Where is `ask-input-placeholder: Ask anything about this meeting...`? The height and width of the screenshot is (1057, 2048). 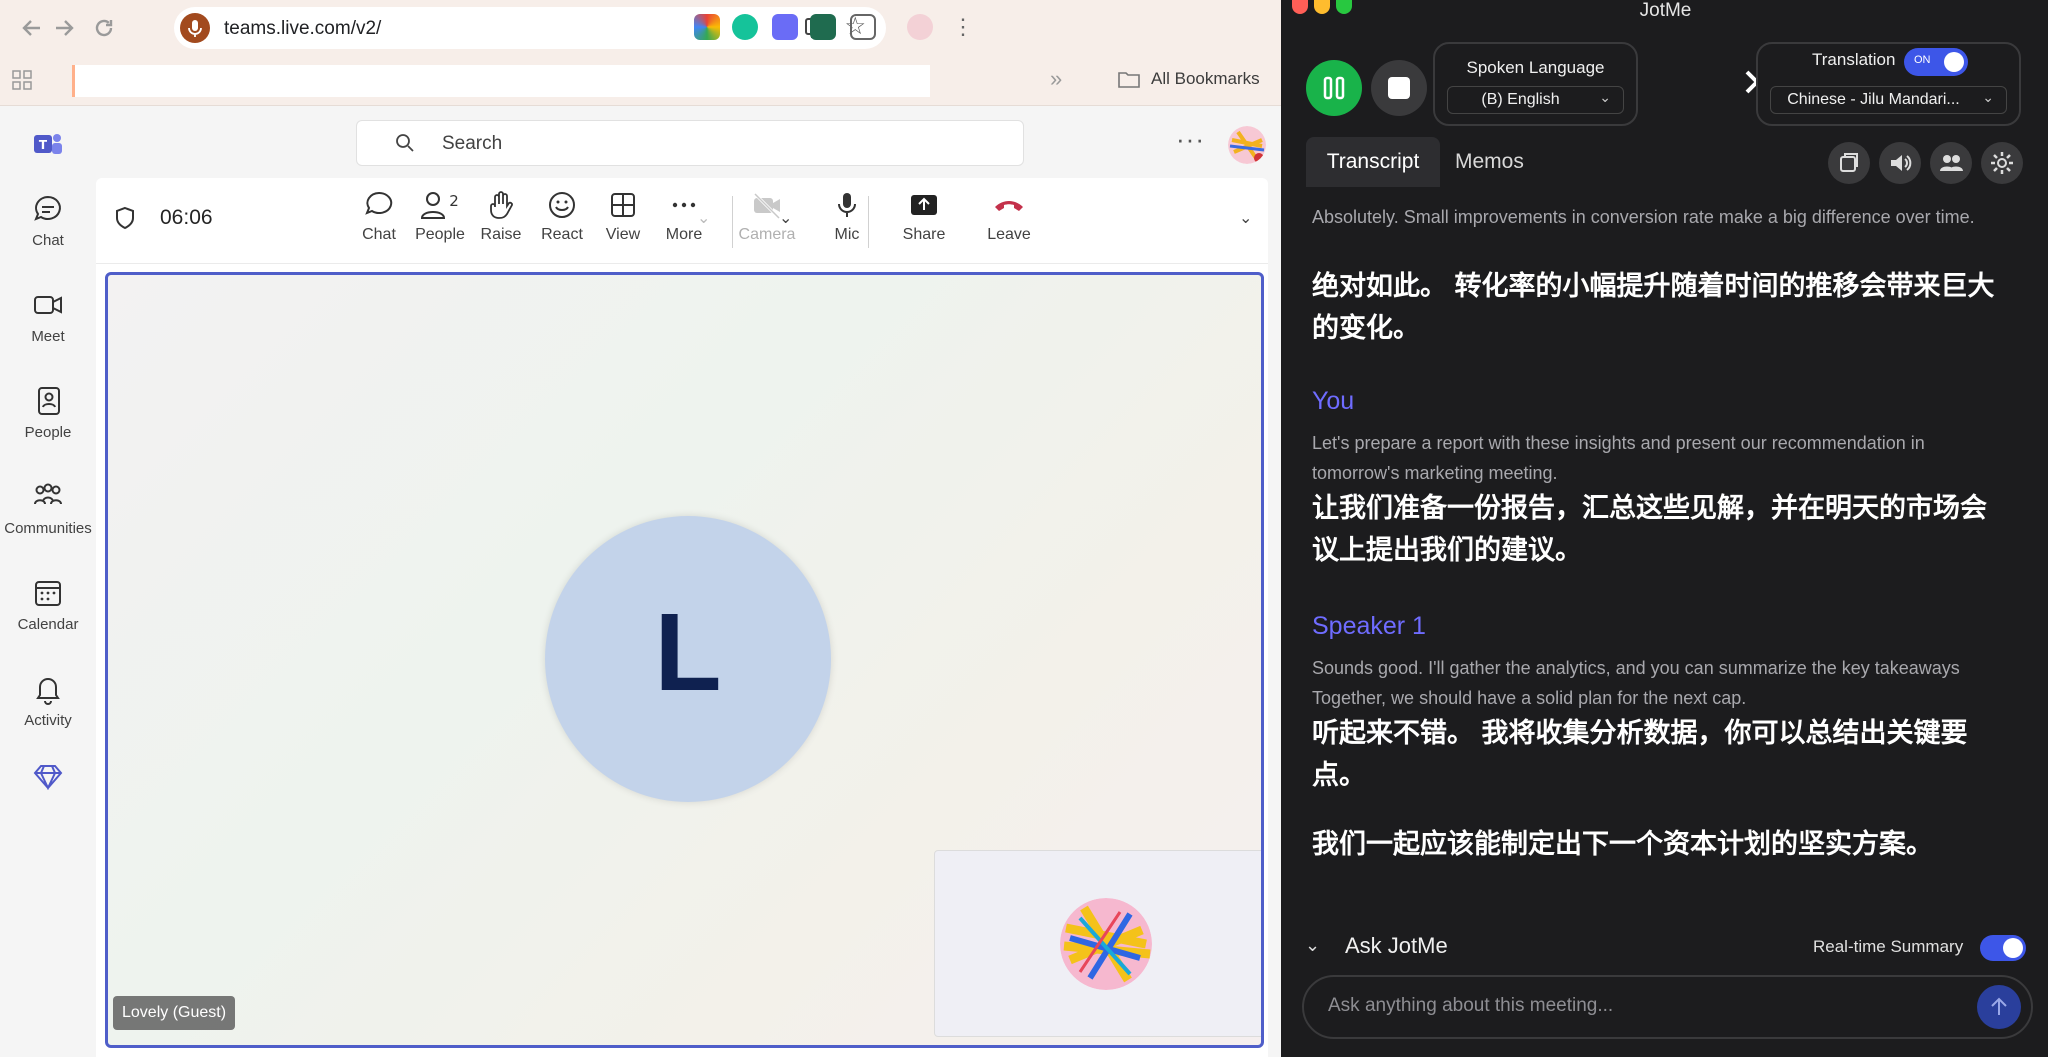
ask-input-placeholder: Ask anything about this meeting... is located at coordinates (1470, 1006).